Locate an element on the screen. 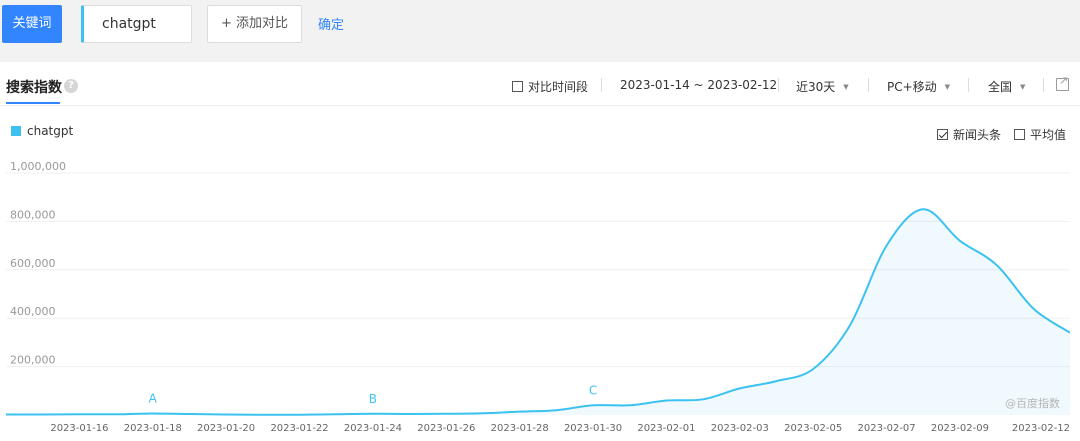 This screenshot has height=441, width=1080. x-tick-label: 2023-01-18 is located at coordinates (153, 428).